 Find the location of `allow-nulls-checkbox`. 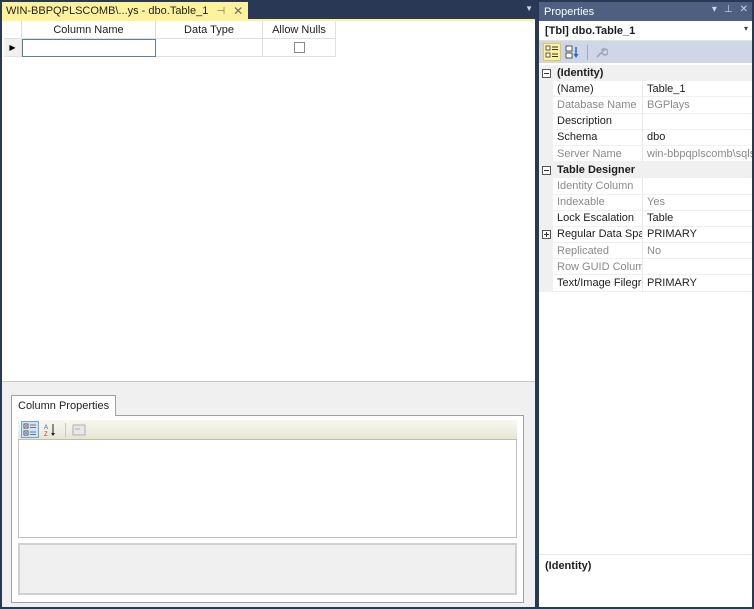

allow-nulls-checkbox is located at coordinates (299, 47).